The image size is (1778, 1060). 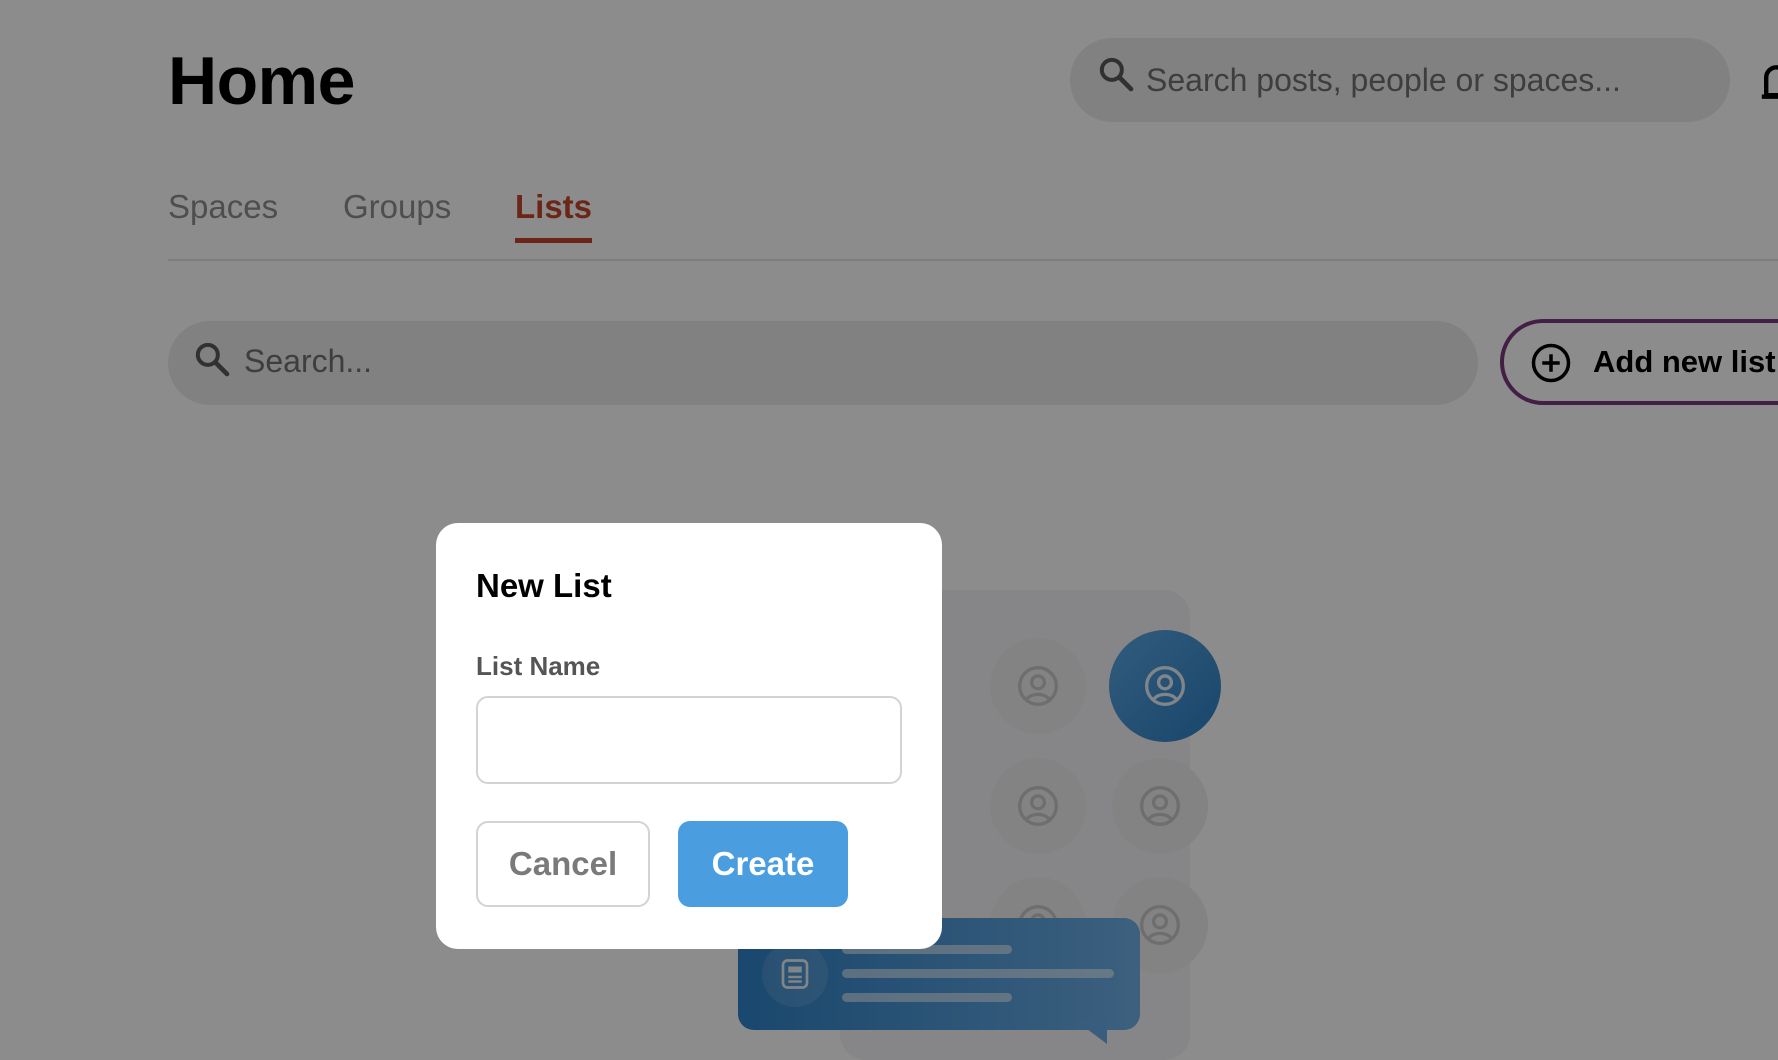 I want to click on cancel-button: Cancel, so click(x=563, y=864).